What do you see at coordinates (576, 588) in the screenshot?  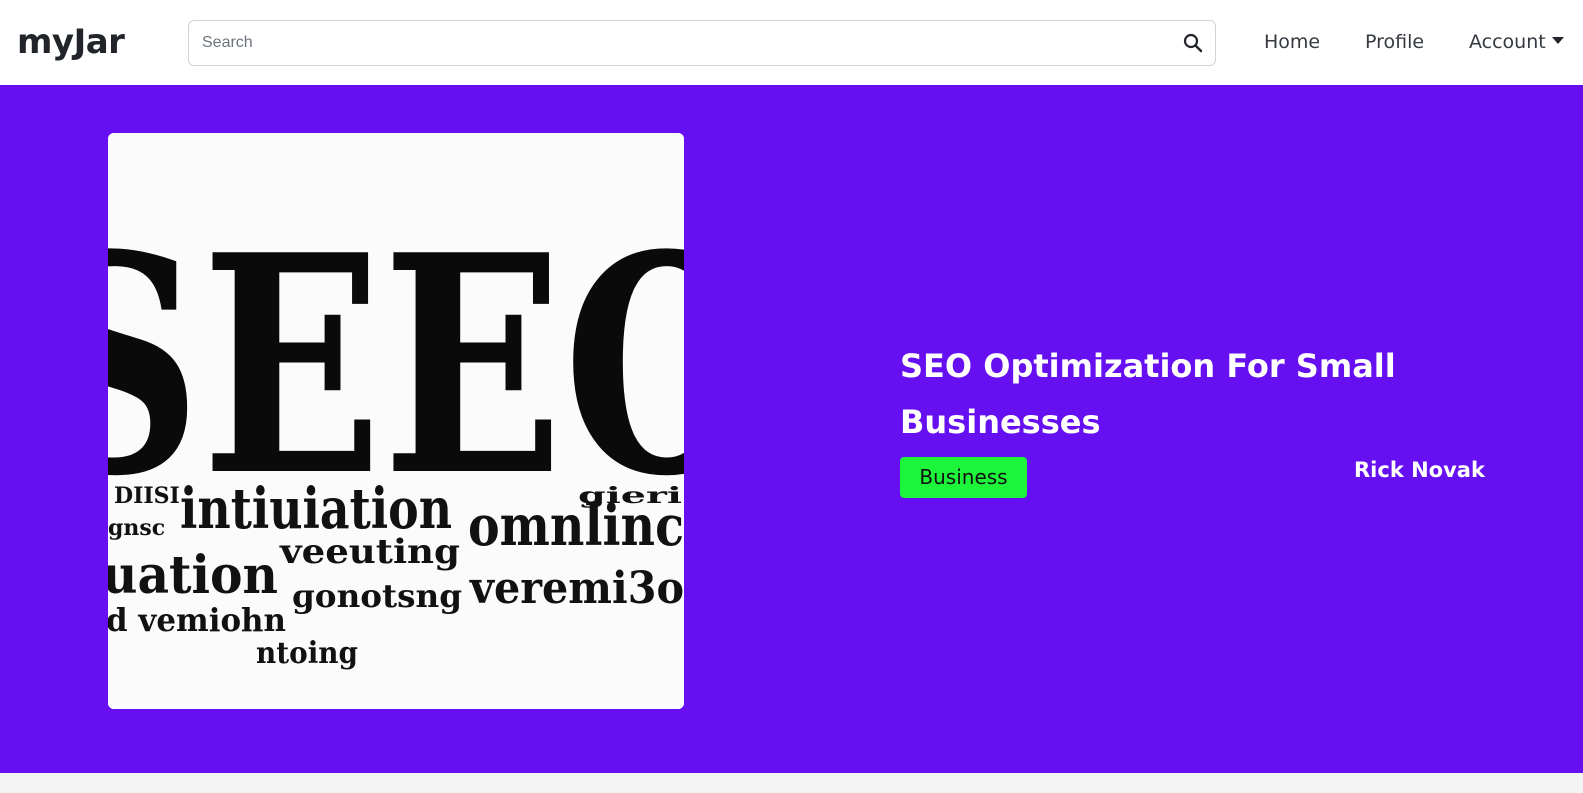 I see `image-word: veremi3o` at bounding box center [576, 588].